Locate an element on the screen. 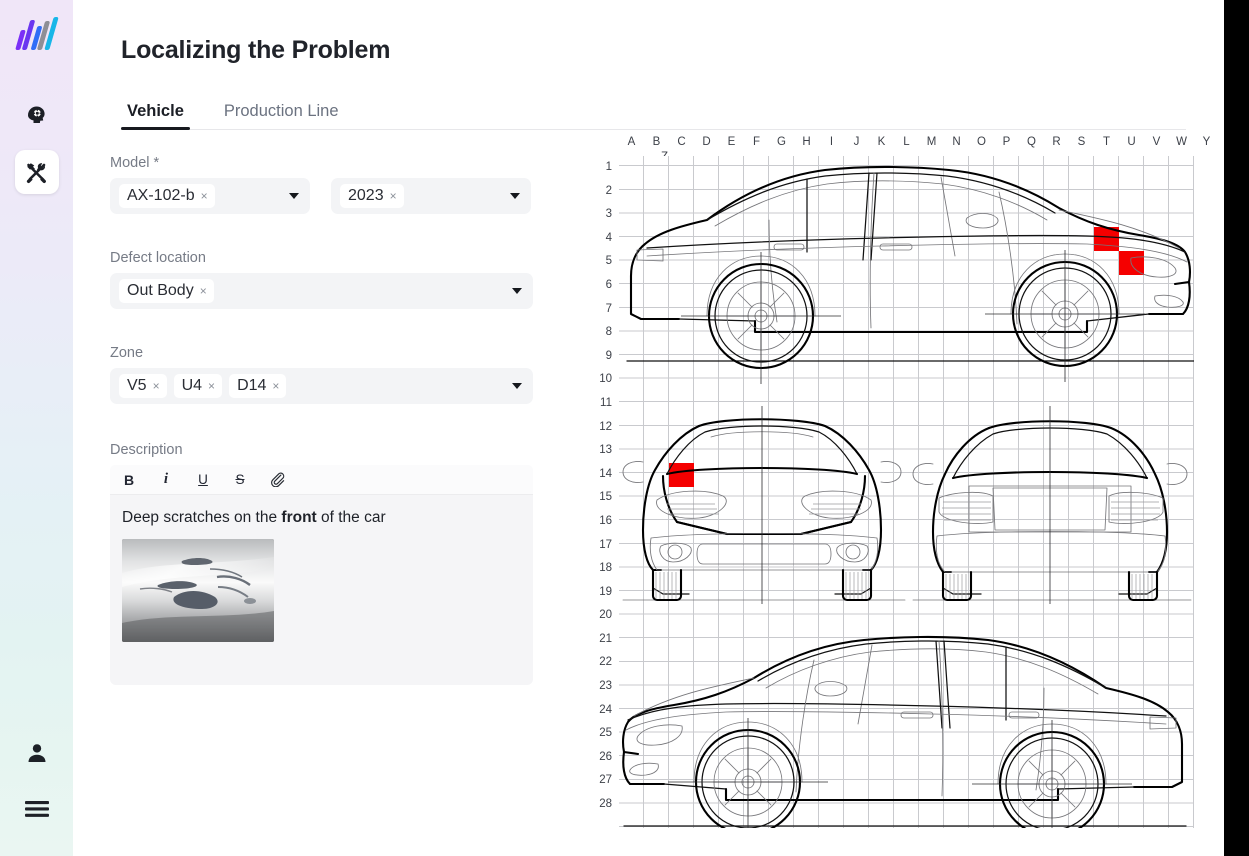 Image resolution: width=1249 pixels, height=856 pixels. defect-location-chip: Out Body × is located at coordinates (166, 291).